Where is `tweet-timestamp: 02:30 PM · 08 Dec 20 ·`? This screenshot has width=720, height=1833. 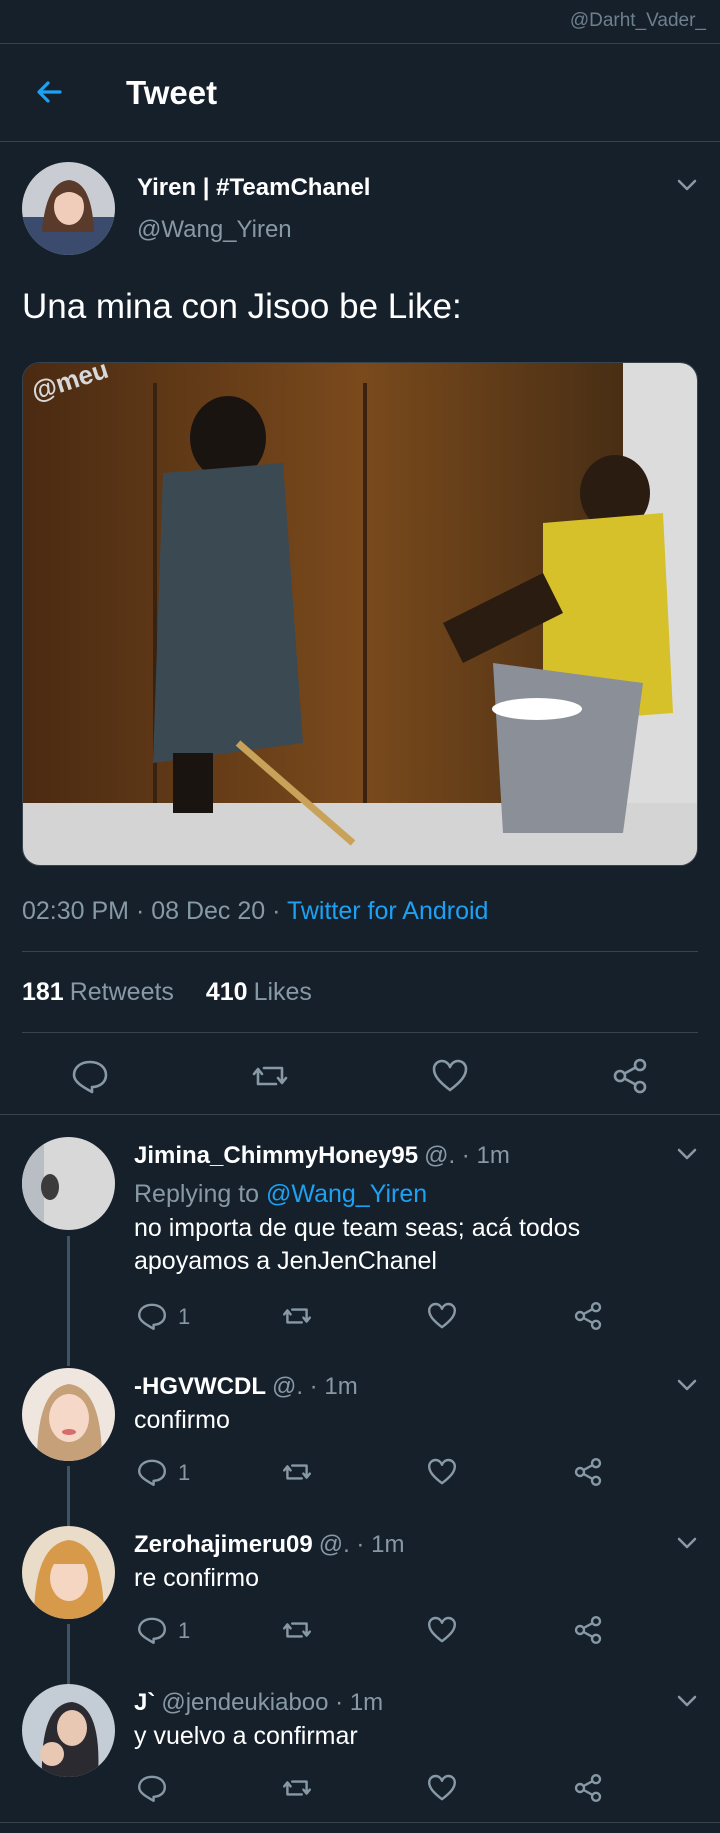 tweet-timestamp: 02:30 PM · 08 Dec 20 · is located at coordinates (154, 911).